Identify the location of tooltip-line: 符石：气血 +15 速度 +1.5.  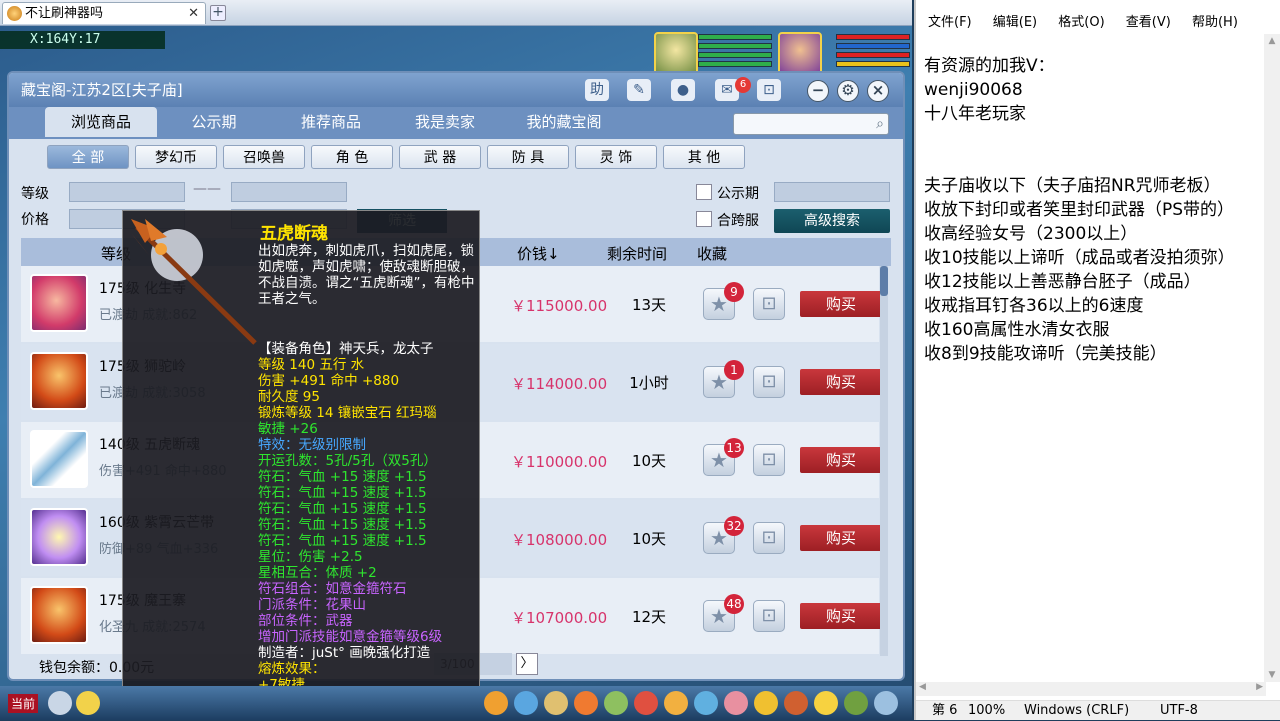
(342, 525).